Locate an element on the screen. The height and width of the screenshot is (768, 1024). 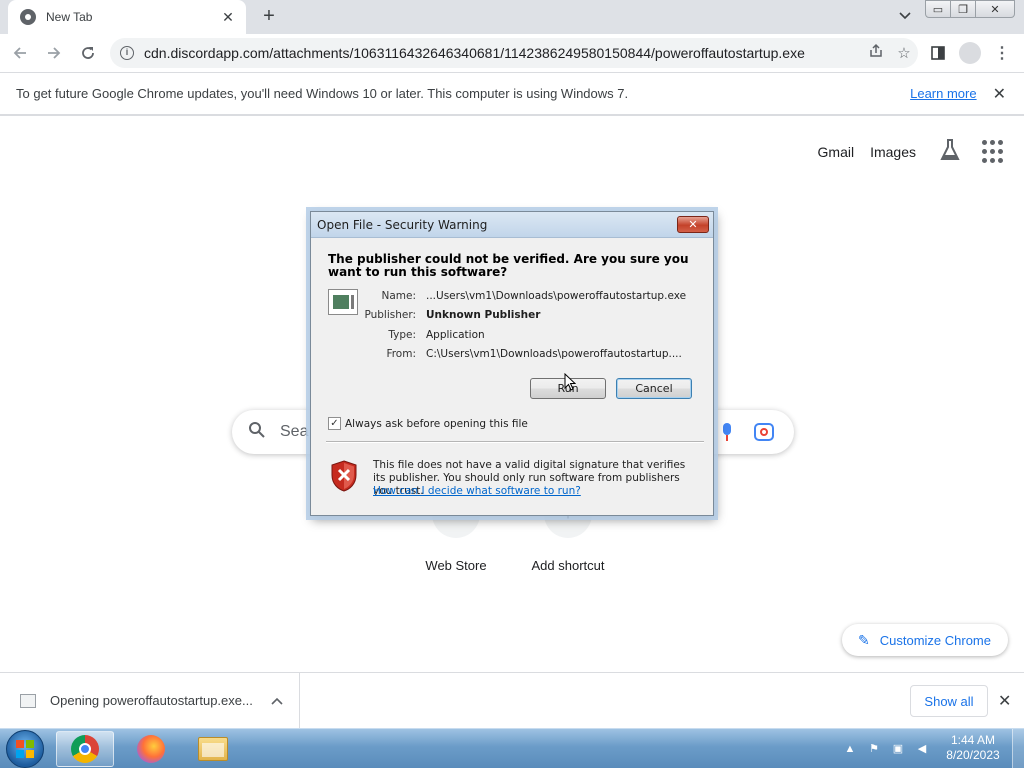
customize-chrome-button: ✎ Customize Chrome is located at coordinates (925, 640).